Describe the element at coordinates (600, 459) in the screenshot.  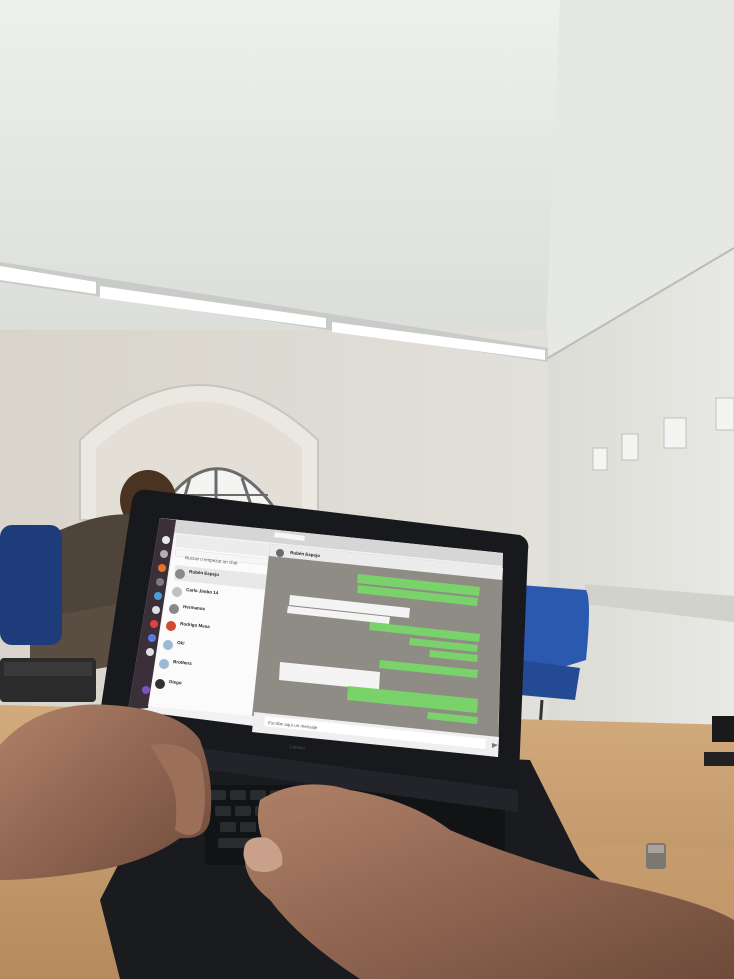
I see `wall-paper` at that location.